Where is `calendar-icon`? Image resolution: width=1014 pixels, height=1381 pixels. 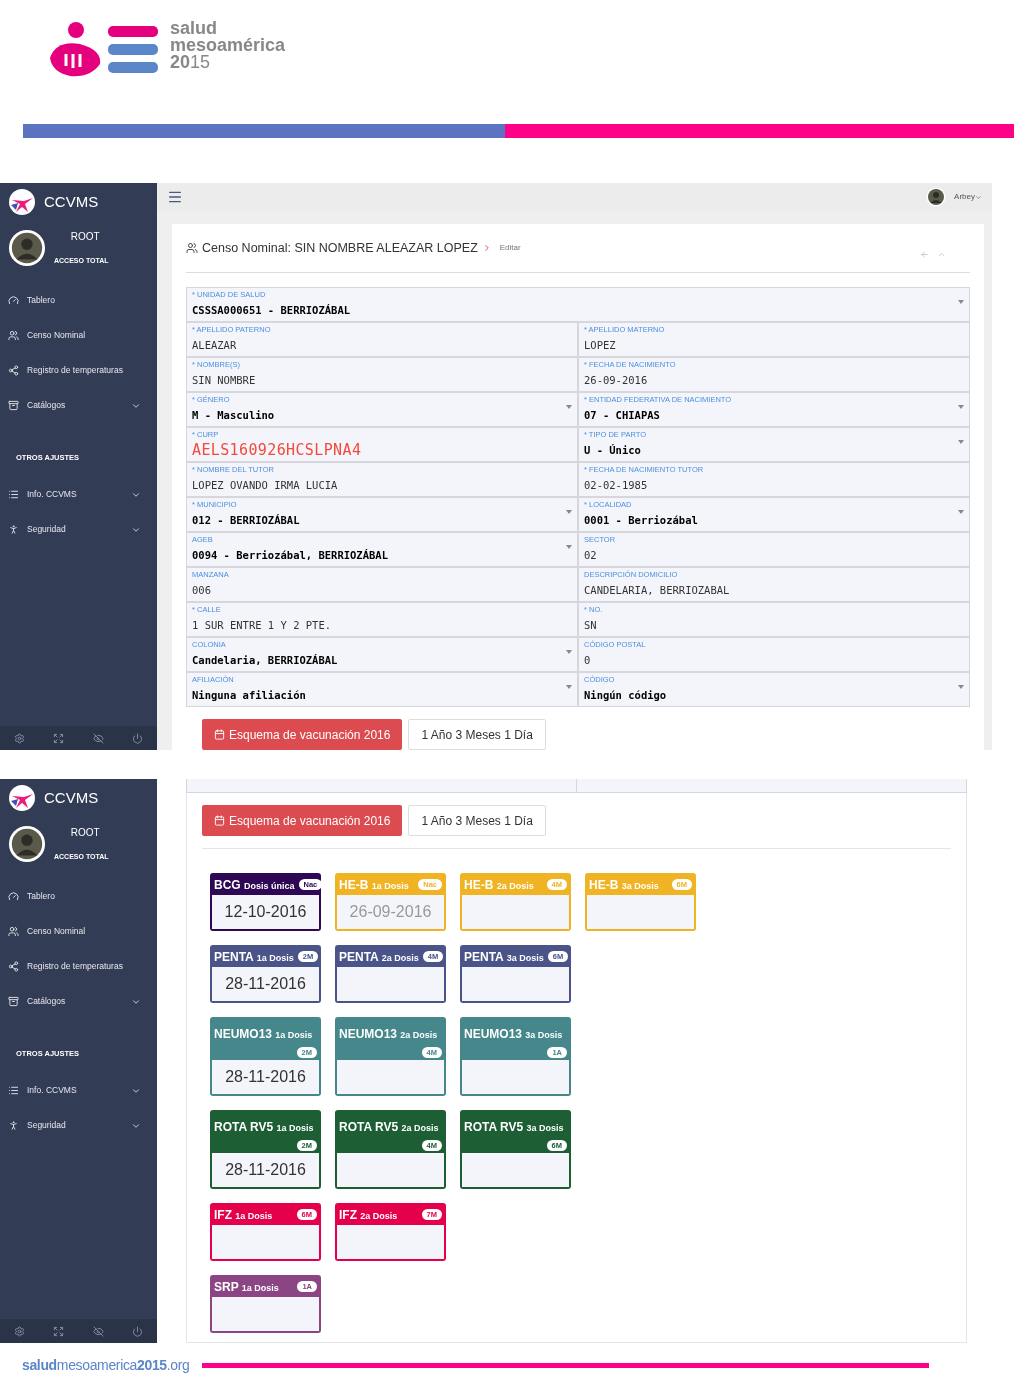
calendar-icon is located at coordinates (219, 734).